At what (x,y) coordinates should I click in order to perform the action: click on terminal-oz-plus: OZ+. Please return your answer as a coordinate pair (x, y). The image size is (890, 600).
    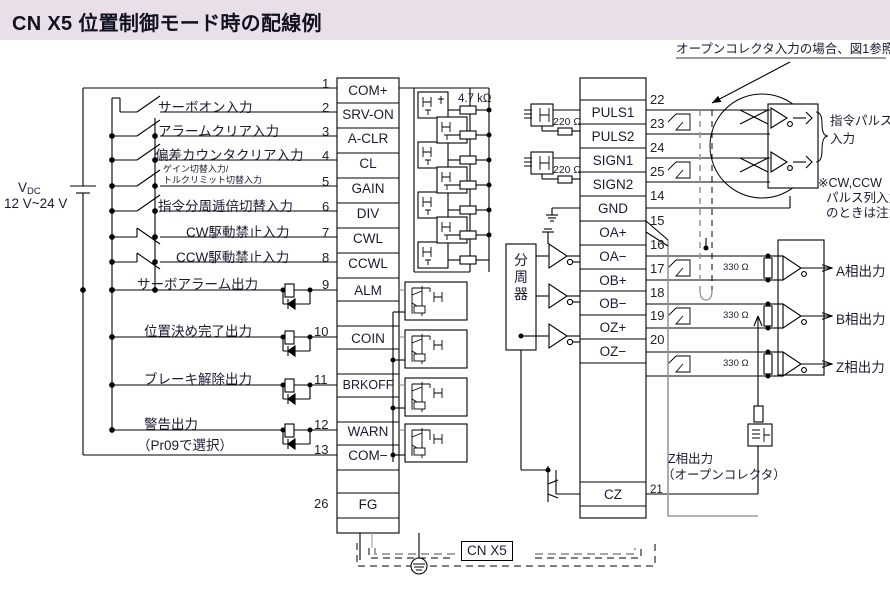
    Looking at the image, I should click on (613, 327).